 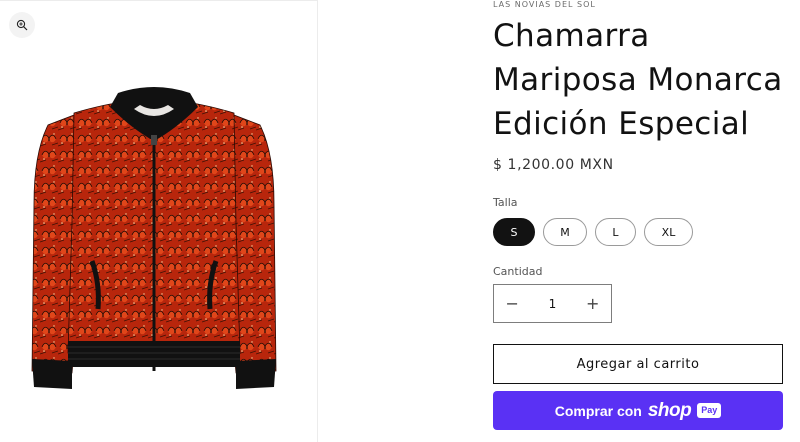 I want to click on shop-pay-button: Comprar con shop Pay, so click(x=638, y=410).